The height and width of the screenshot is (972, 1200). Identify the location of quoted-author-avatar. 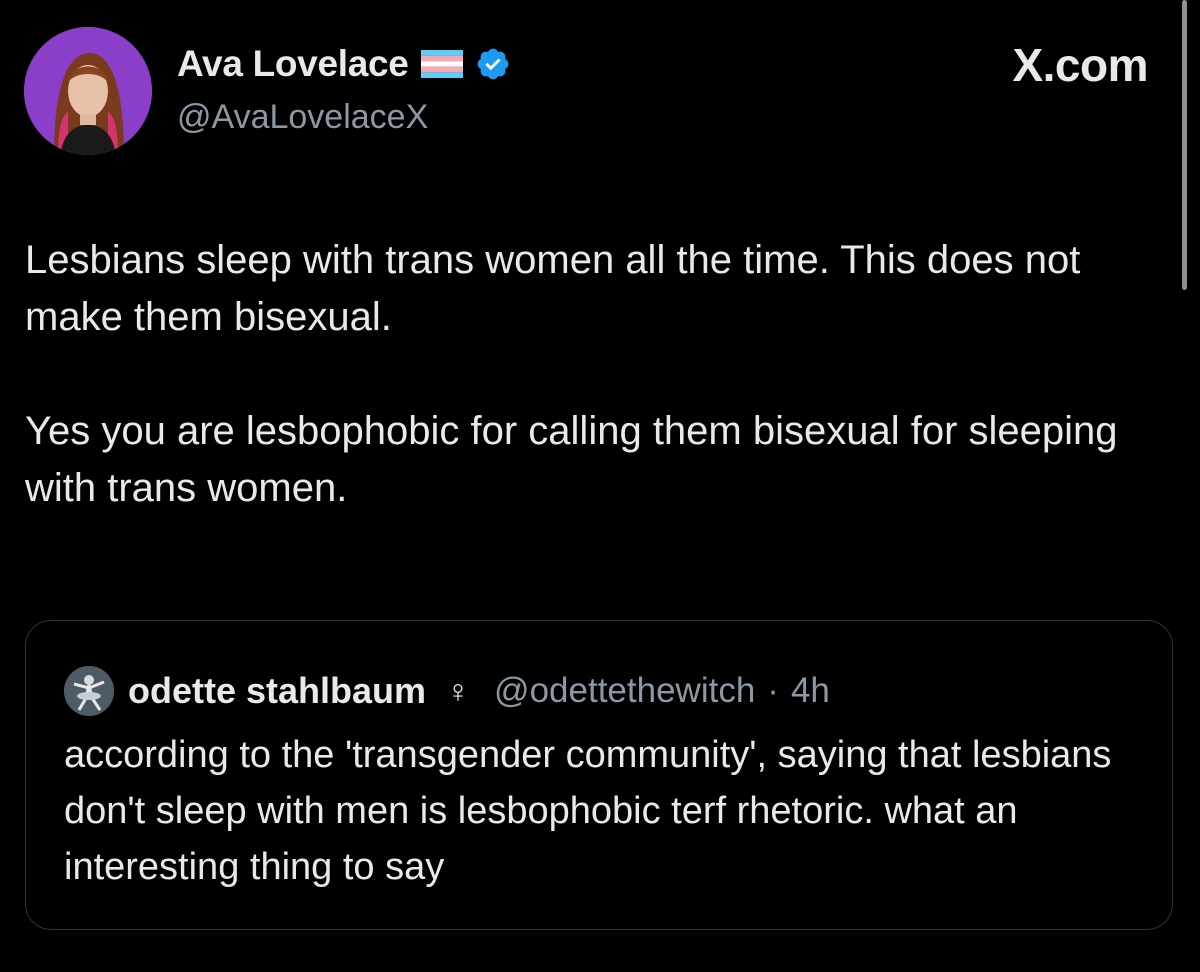
(89, 691).